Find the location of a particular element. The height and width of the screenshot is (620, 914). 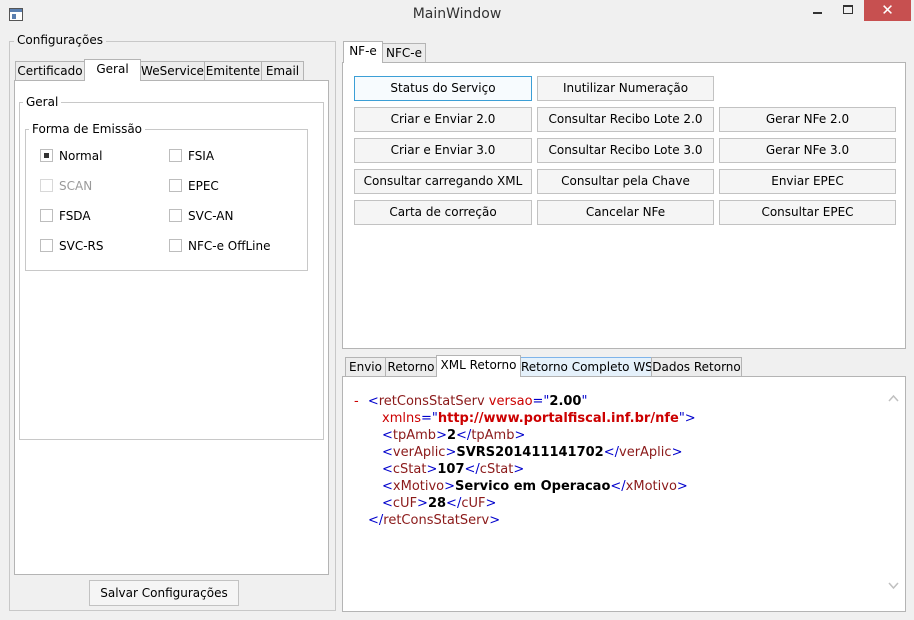

consultar-chave-button: Consultar pela Chave is located at coordinates (625, 181).